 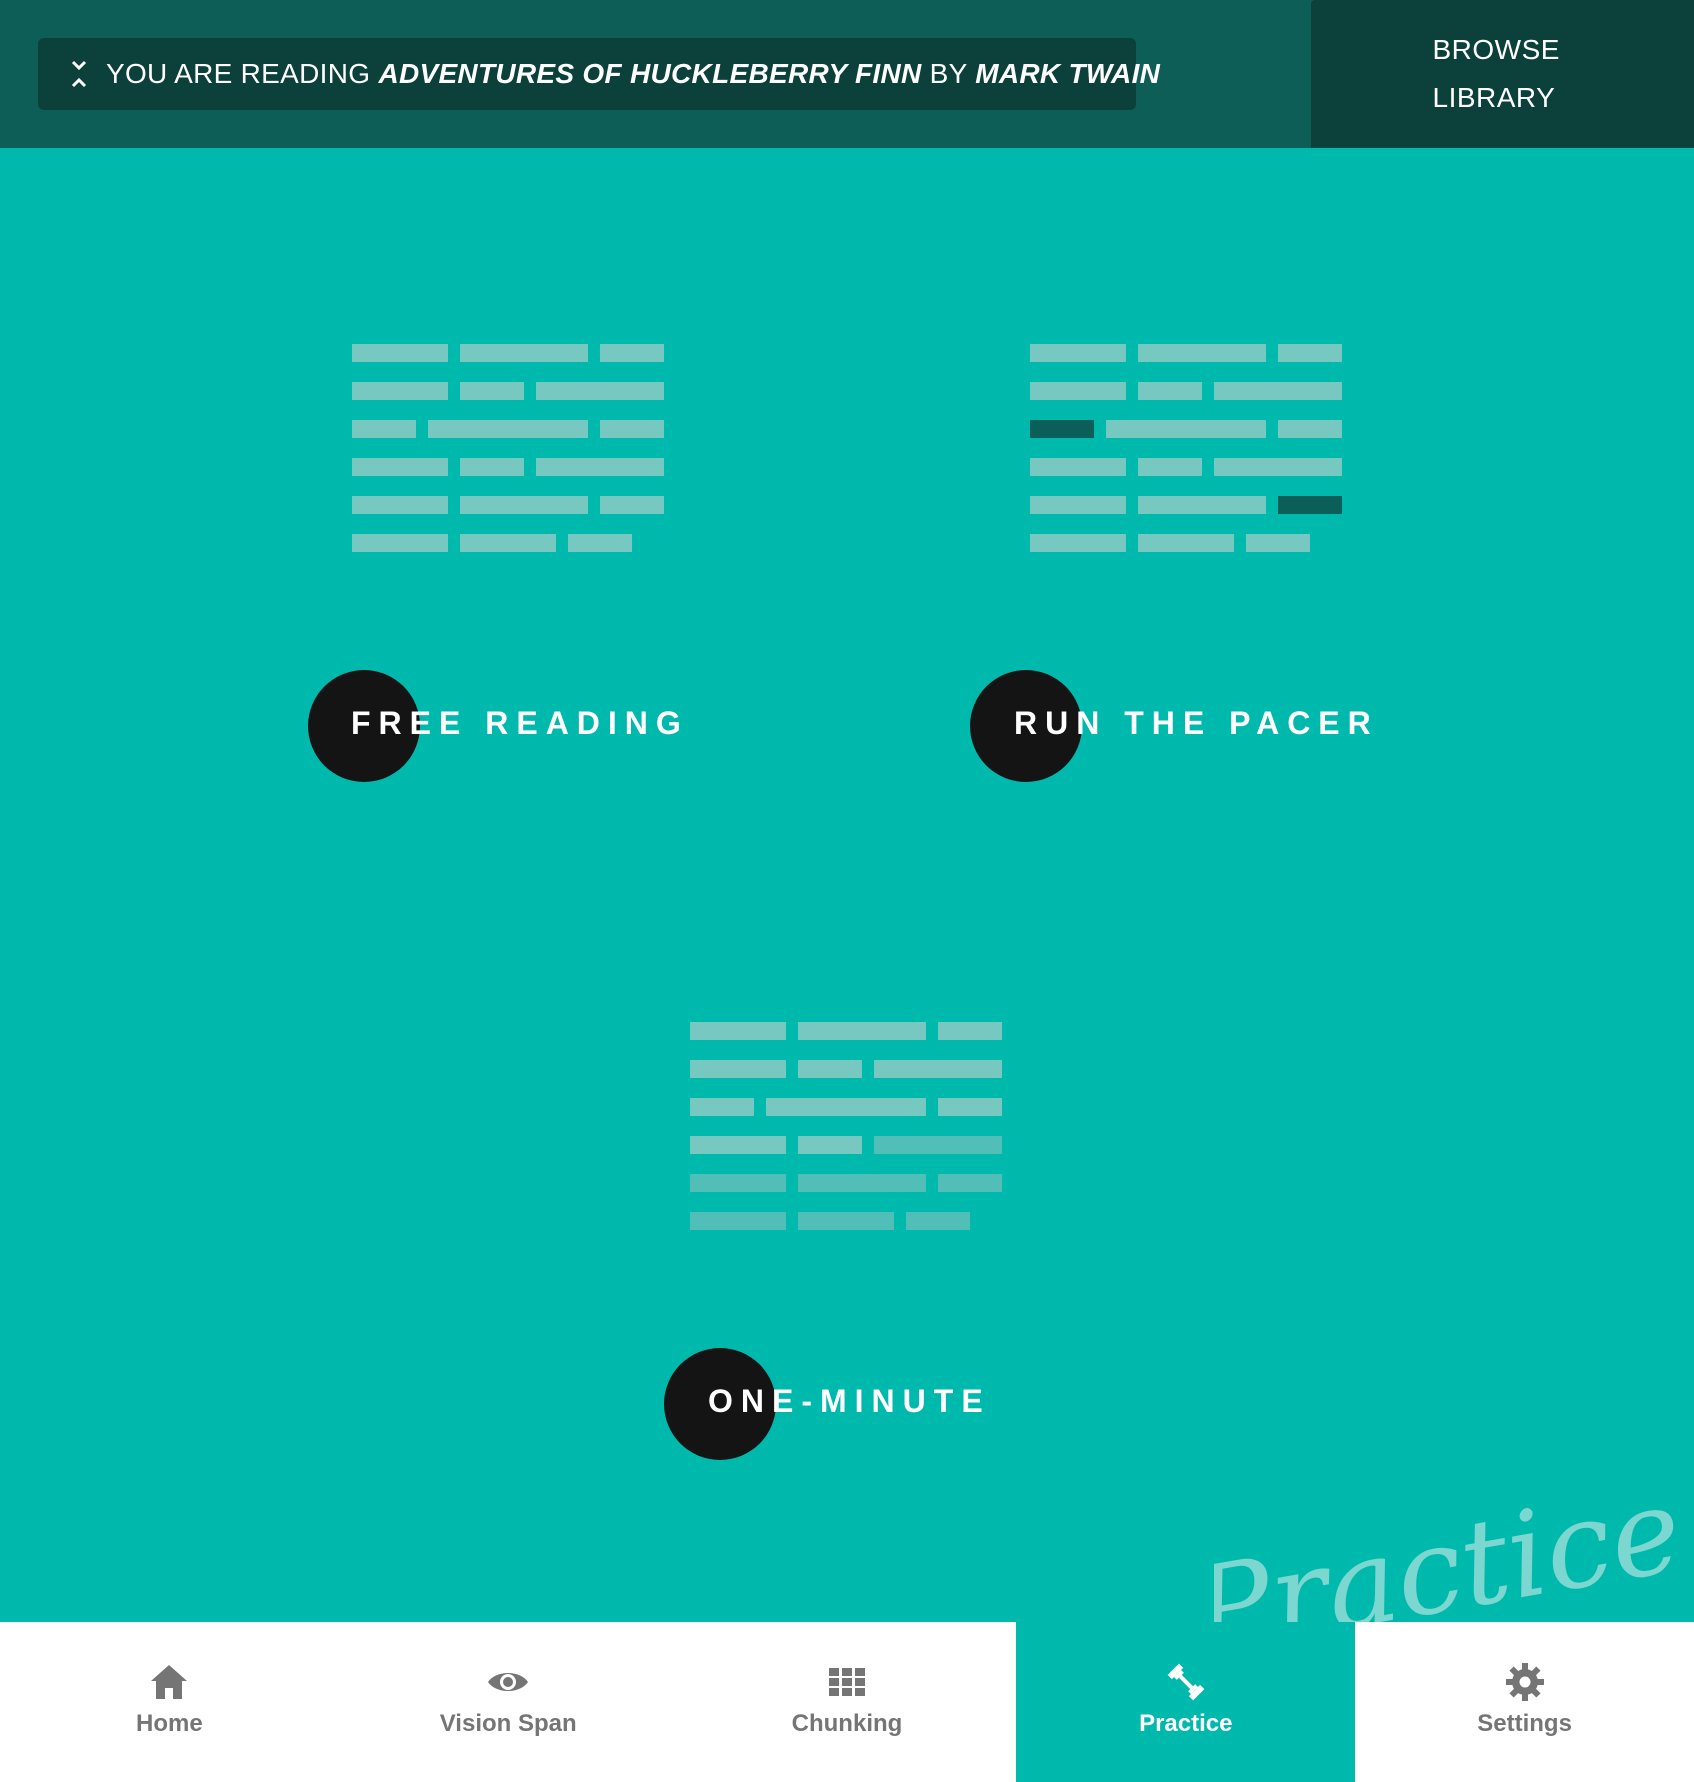 What do you see at coordinates (510, 565) in the screenshot?
I see `free-reading-card: FREE READING` at bounding box center [510, 565].